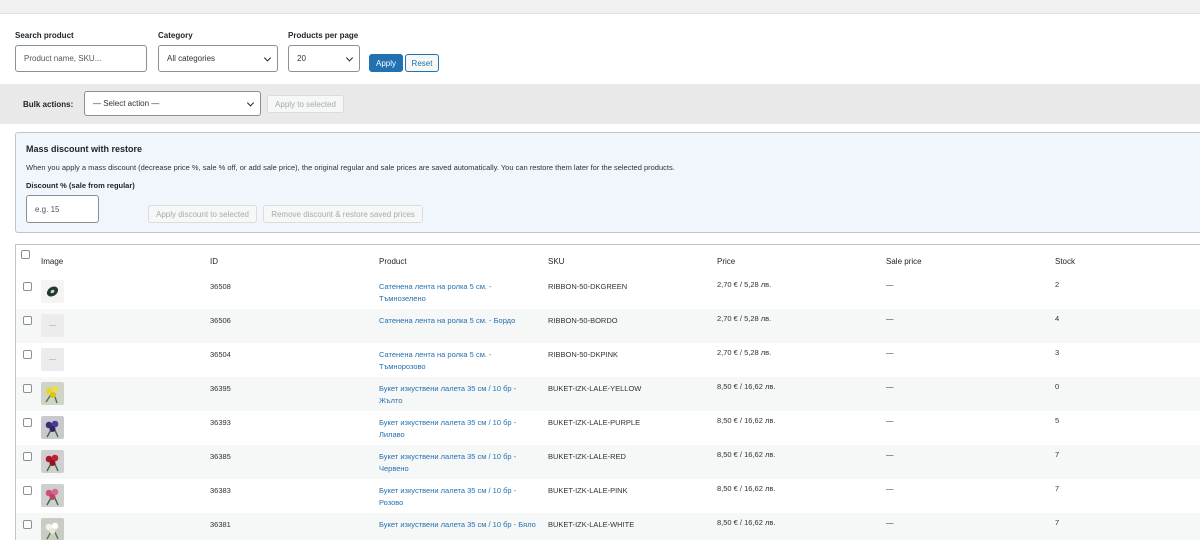  Describe the element at coordinates (588, 490) in the screenshot. I see `product-sku: BUKET-IZK-LALE-PINK` at that location.